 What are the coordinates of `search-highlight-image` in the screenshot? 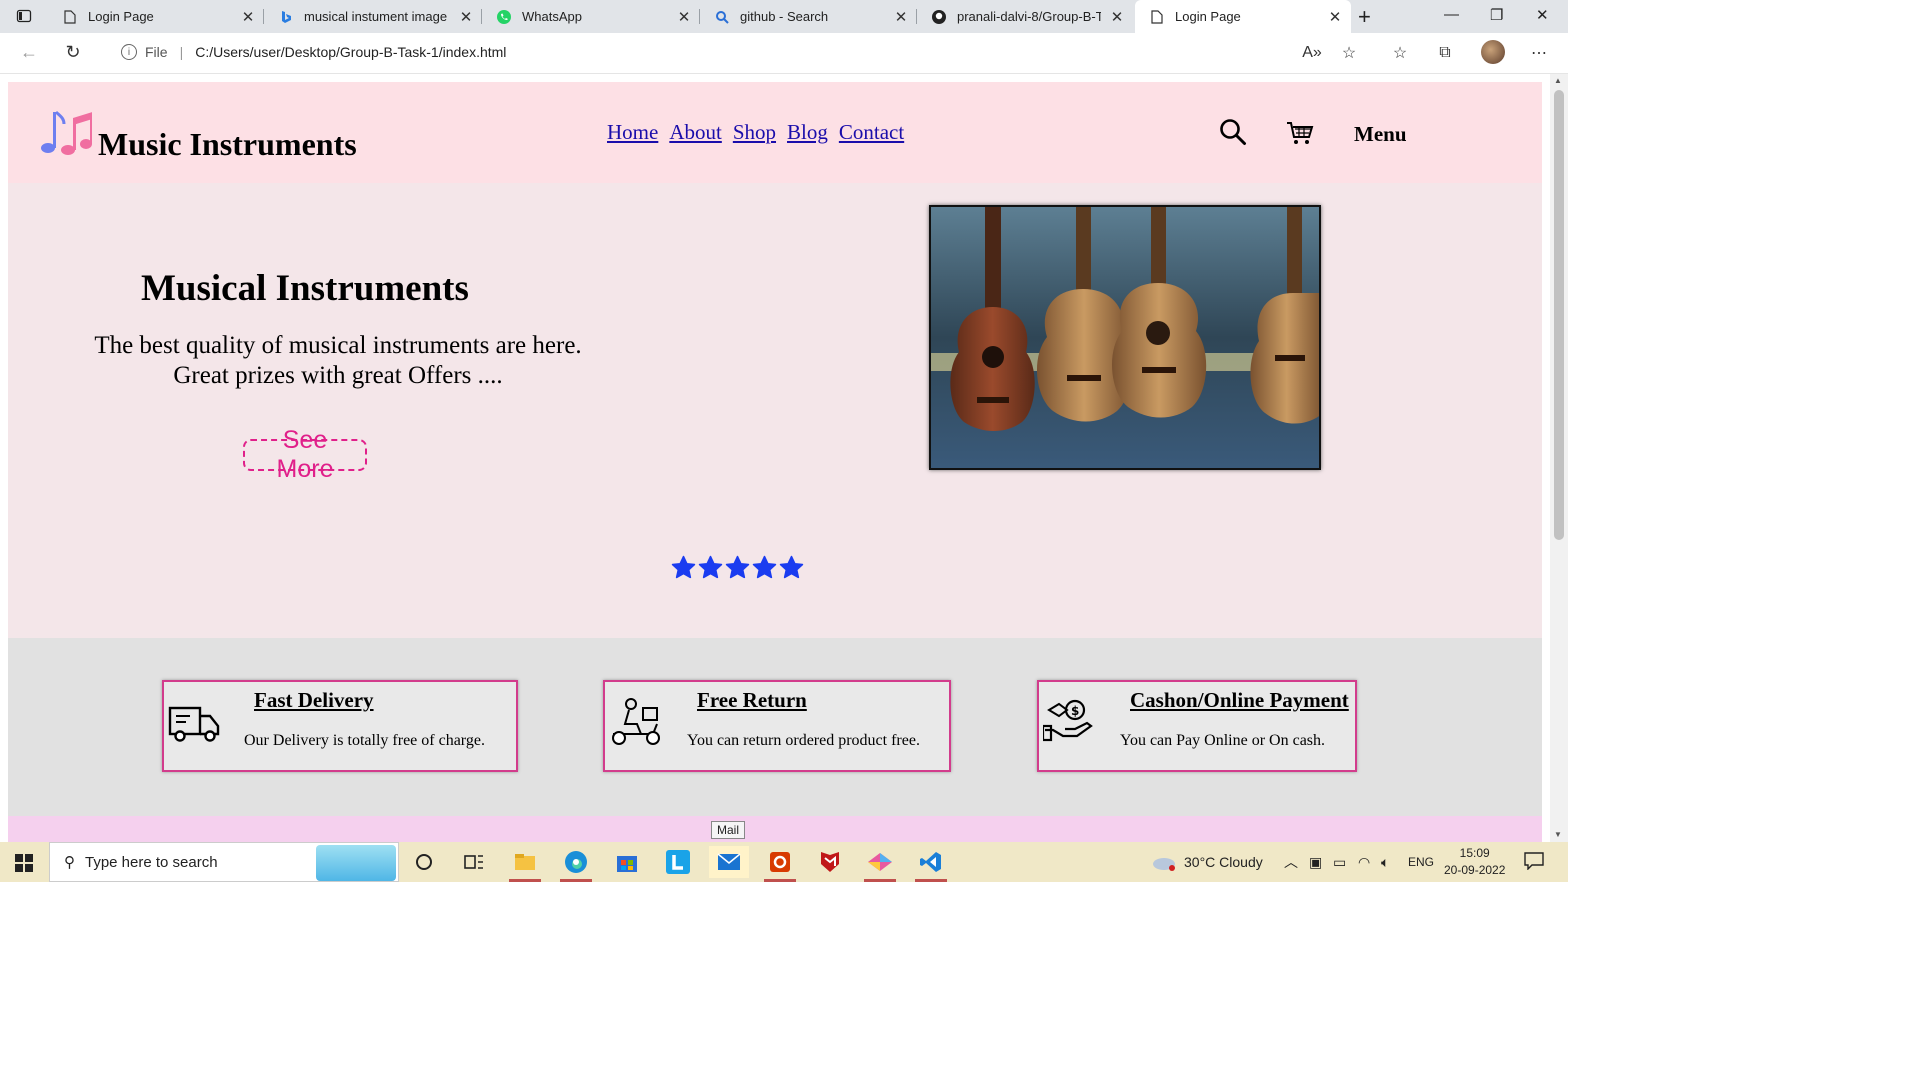 It's located at (356, 863).